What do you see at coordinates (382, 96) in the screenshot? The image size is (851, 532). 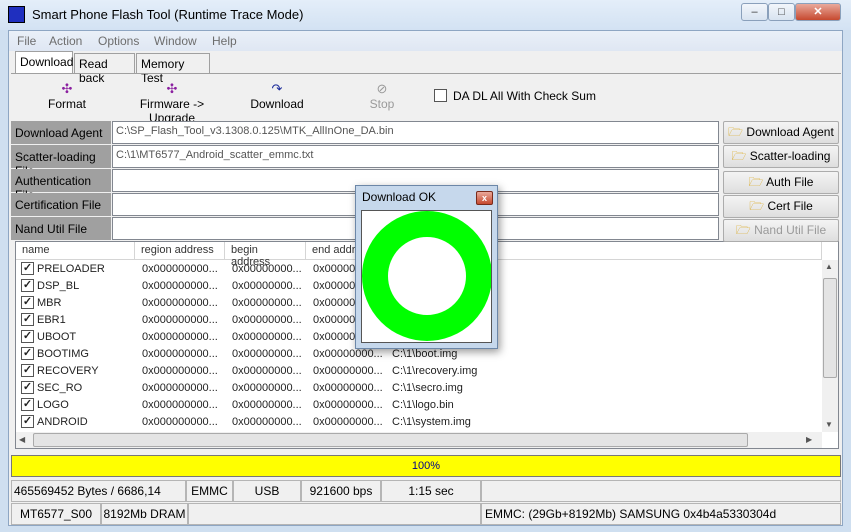 I see `stop-button: ⊘ Stop` at bounding box center [382, 96].